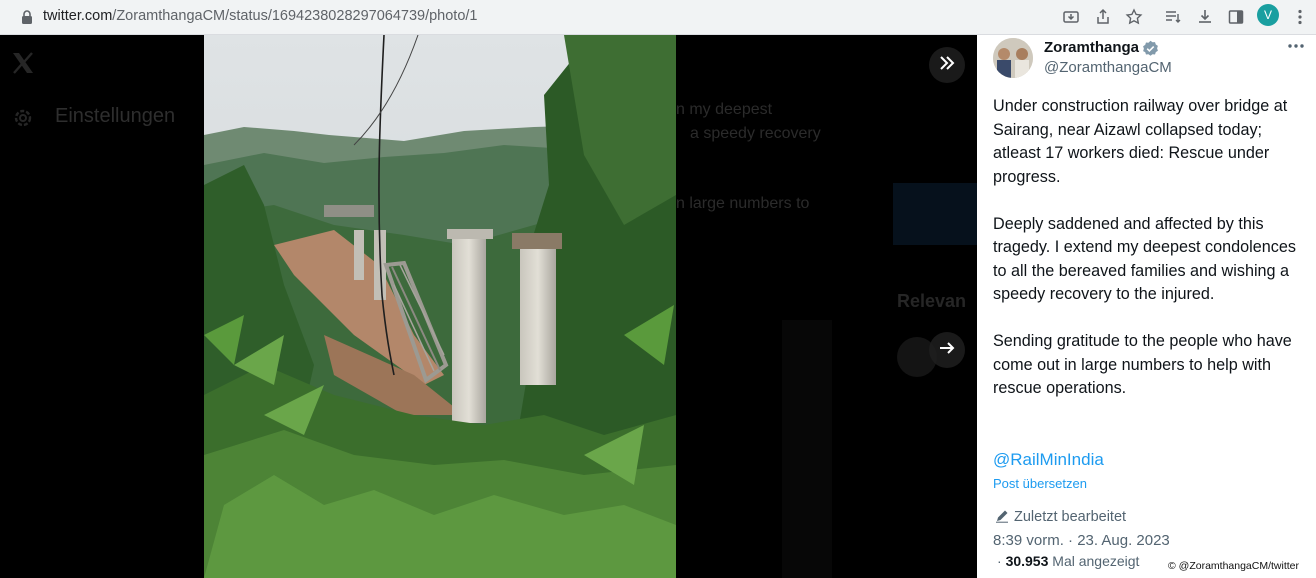 The image size is (1316, 578). Describe the element at coordinates (23, 118) in the screenshot. I see `gear-icon` at that location.